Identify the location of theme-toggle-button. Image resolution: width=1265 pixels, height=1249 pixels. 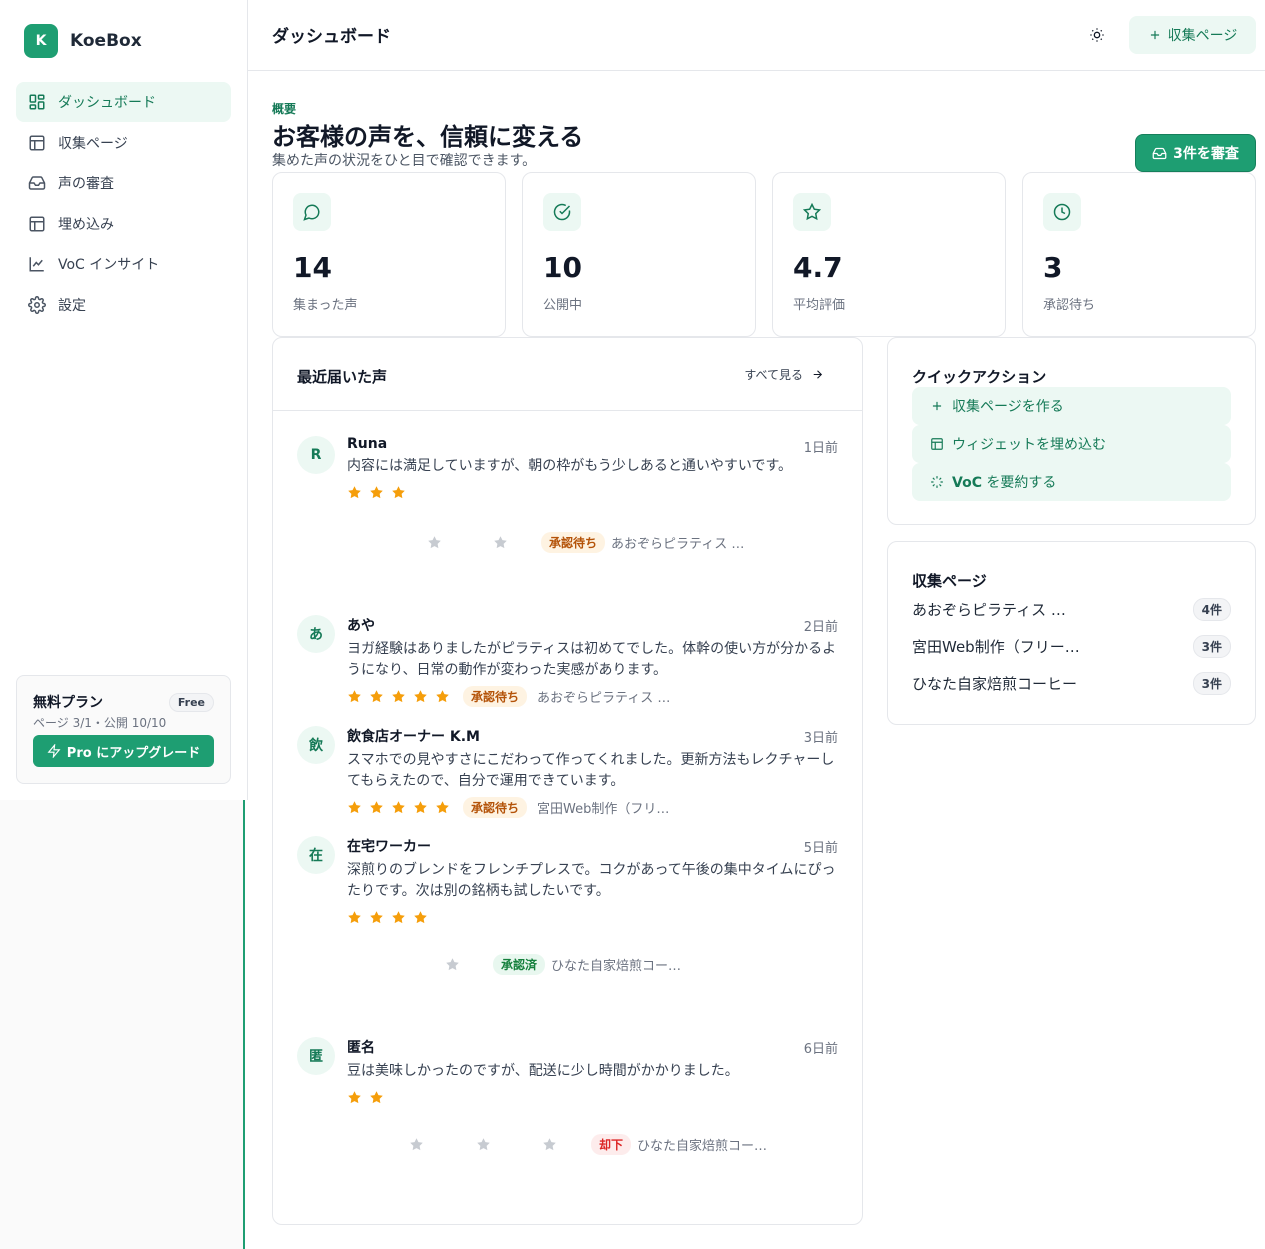
(1097, 35).